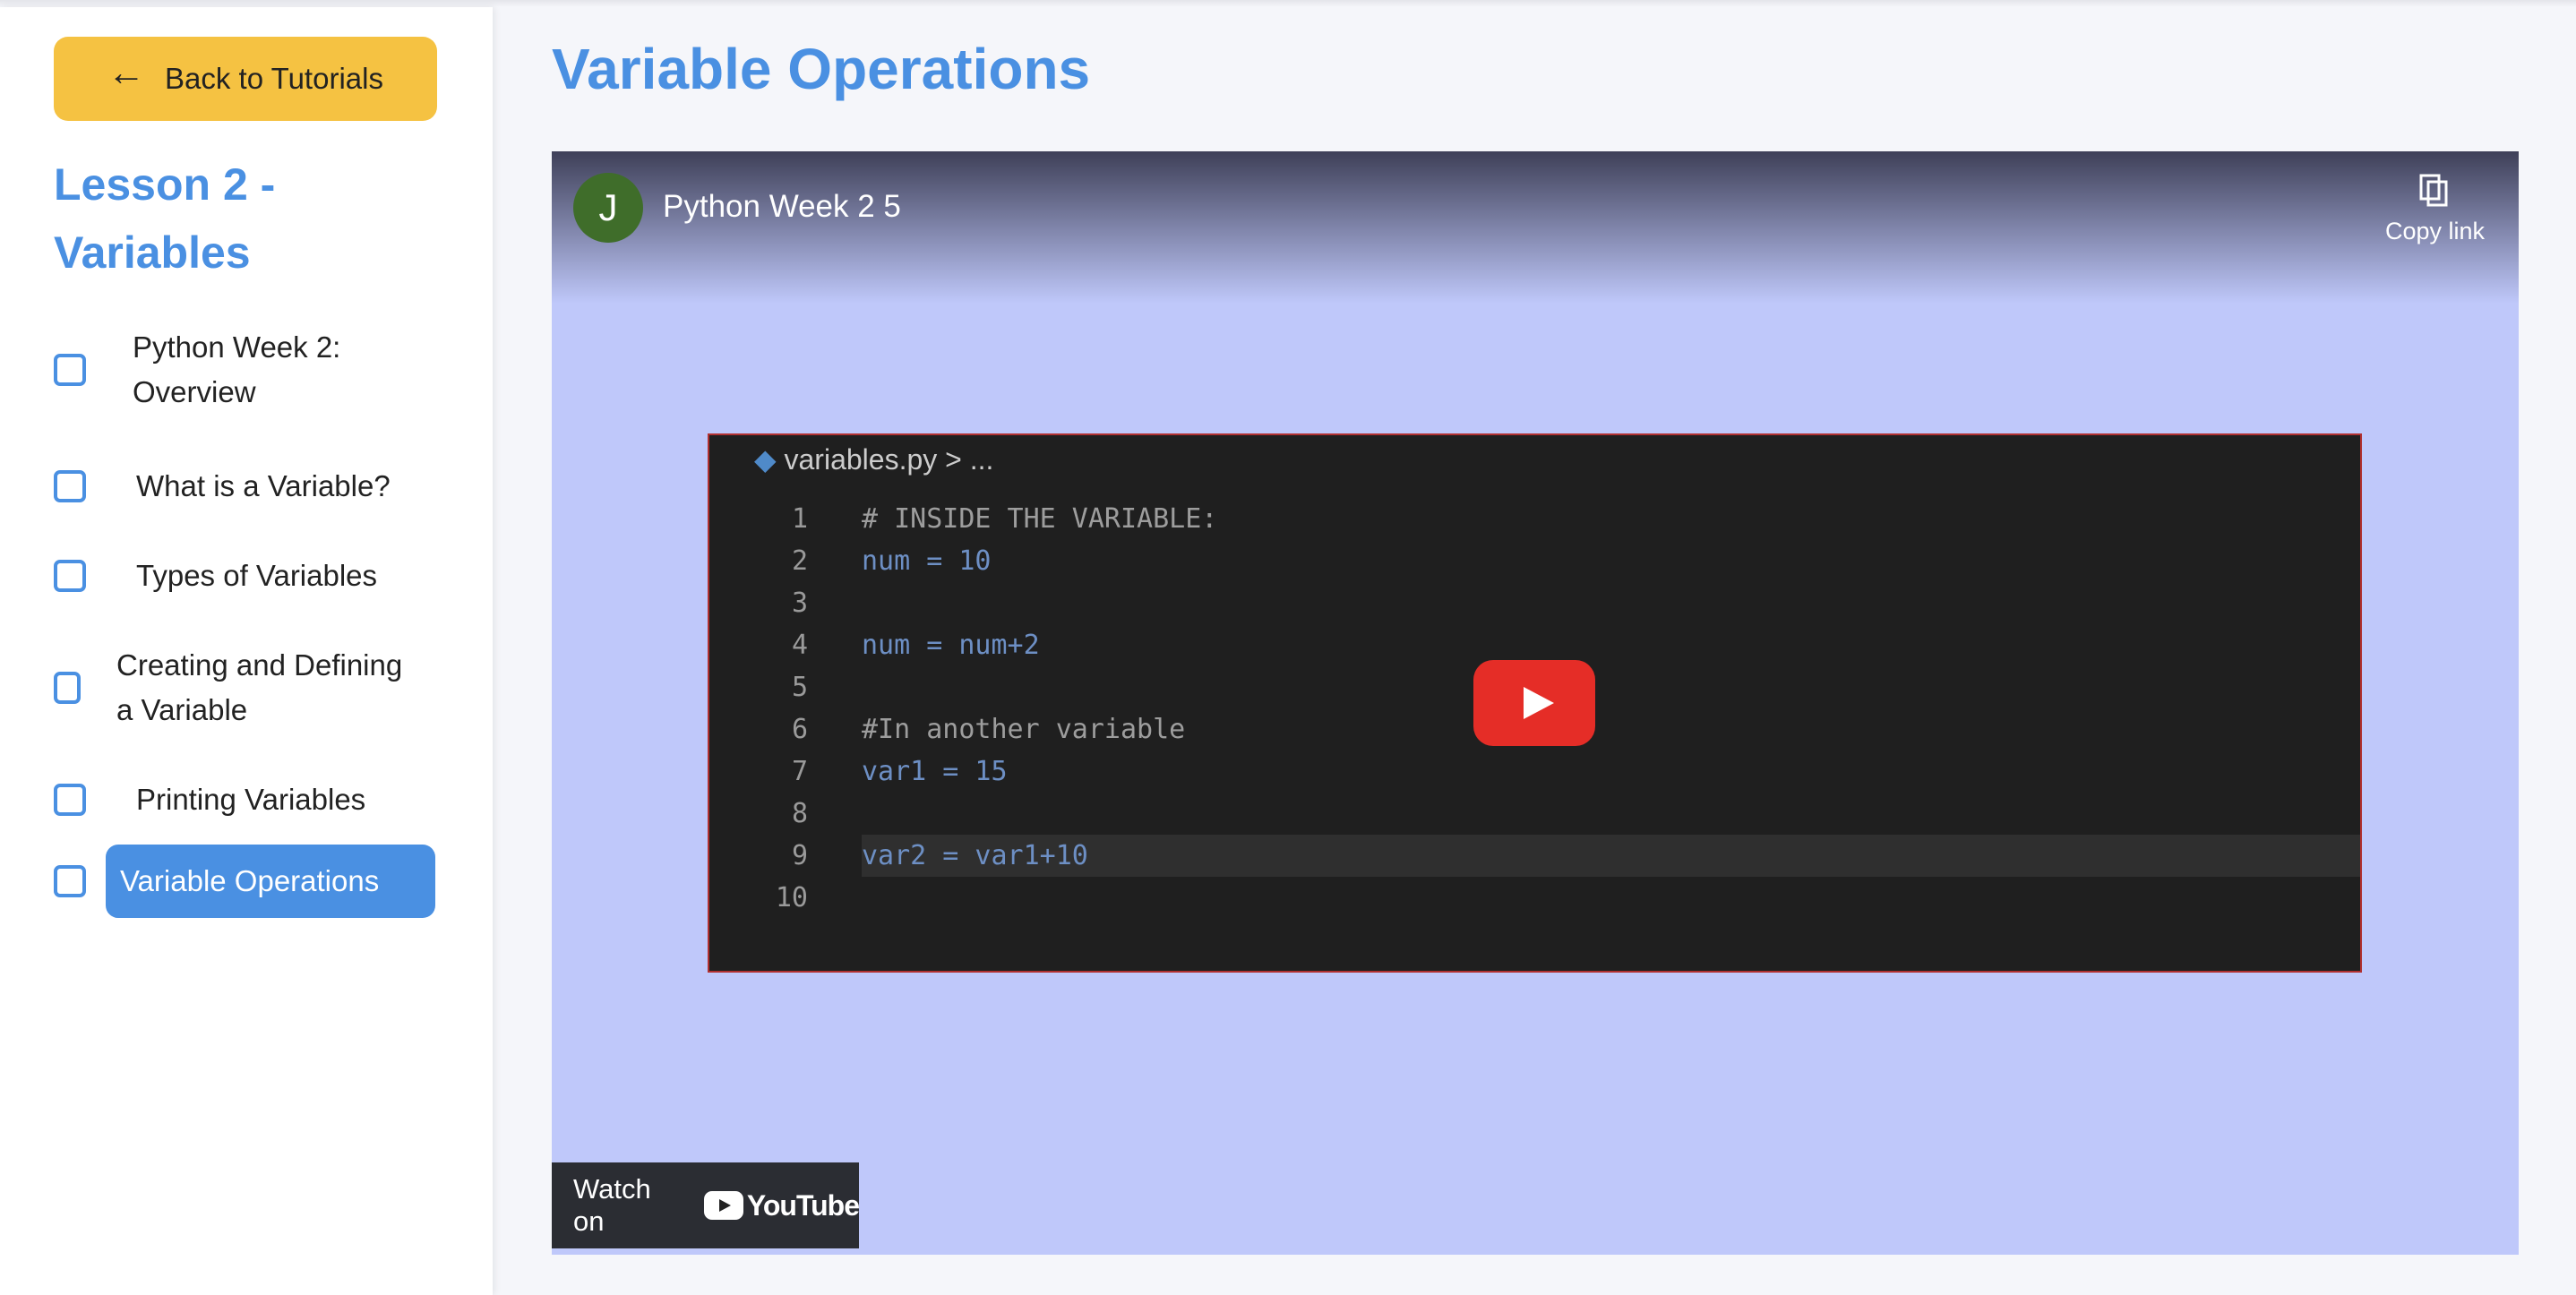  What do you see at coordinates (1534, 898) in the screenshot?
I see `code-line: 10` at bounding box center [1534, 898].